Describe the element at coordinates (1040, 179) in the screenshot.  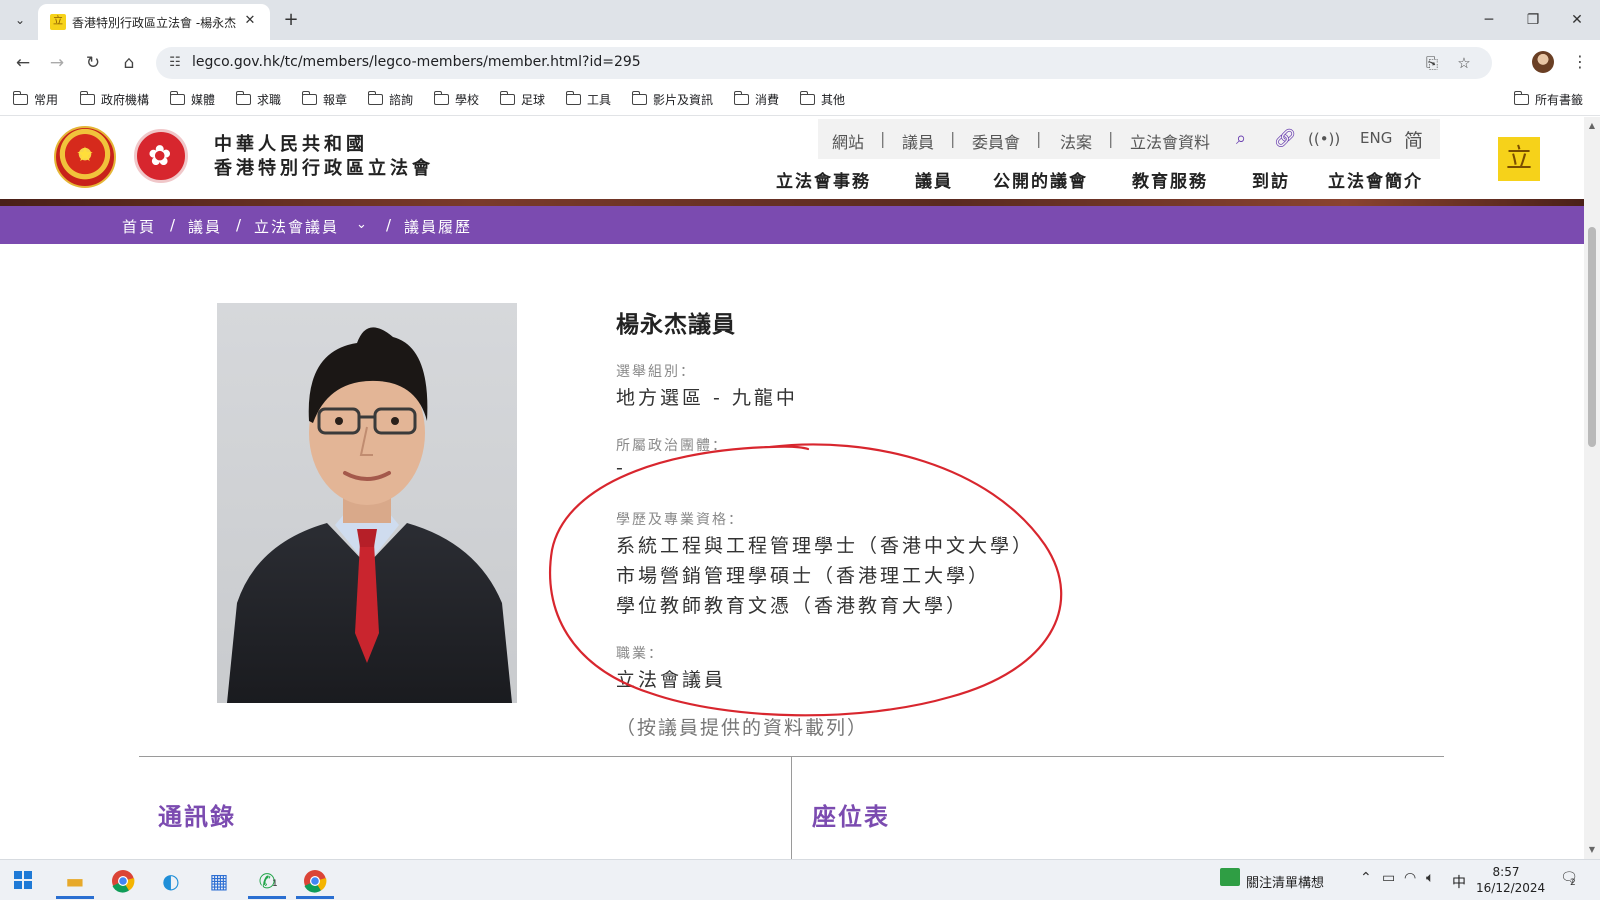
I see `nav-open-legislature: 公開的議會` at that location.